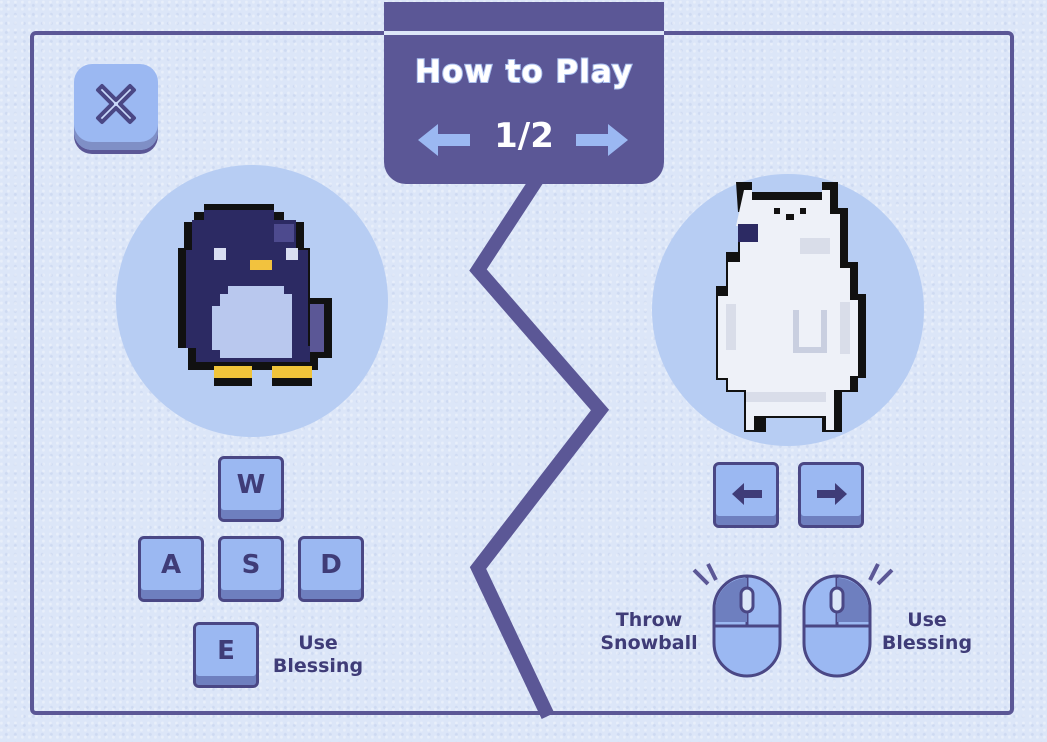 The height and width of the screenshot is (742, 1047). I want to click on key-e: E, so click(226, 655).